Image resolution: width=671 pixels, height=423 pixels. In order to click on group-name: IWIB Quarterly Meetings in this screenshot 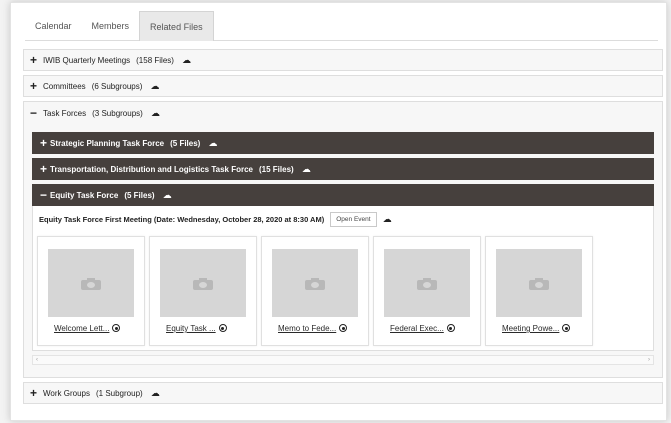, I will do `click(87, 60)`.